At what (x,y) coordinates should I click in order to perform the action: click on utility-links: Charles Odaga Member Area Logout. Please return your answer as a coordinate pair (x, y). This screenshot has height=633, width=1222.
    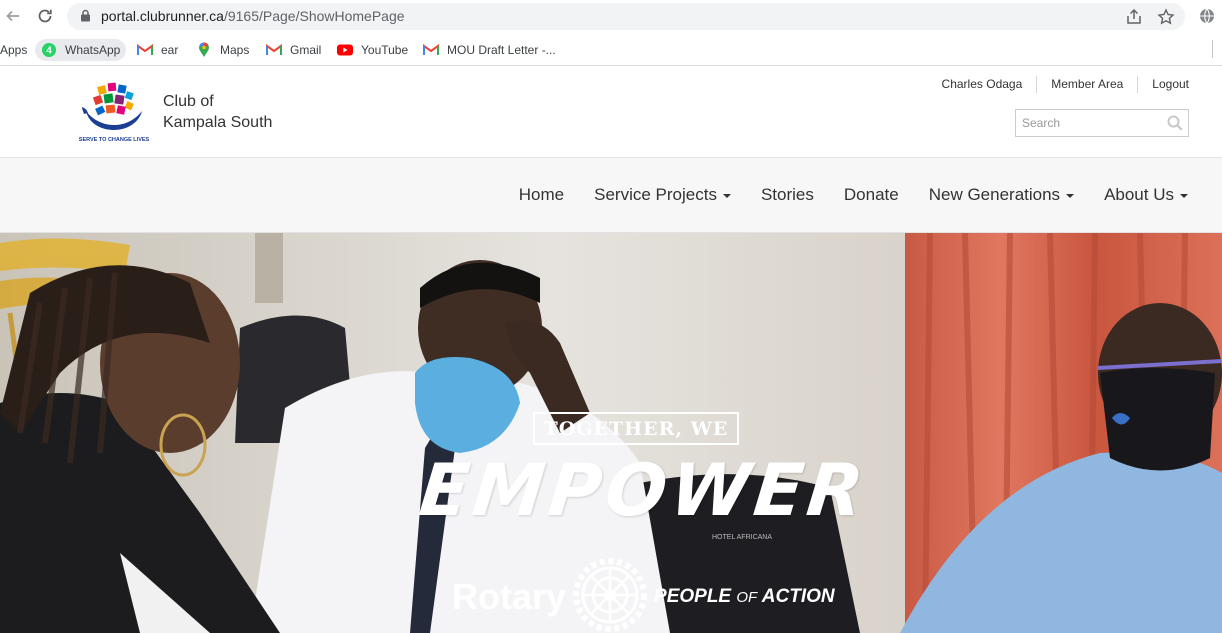
    Looking at the image, I should click on (1065, 84).